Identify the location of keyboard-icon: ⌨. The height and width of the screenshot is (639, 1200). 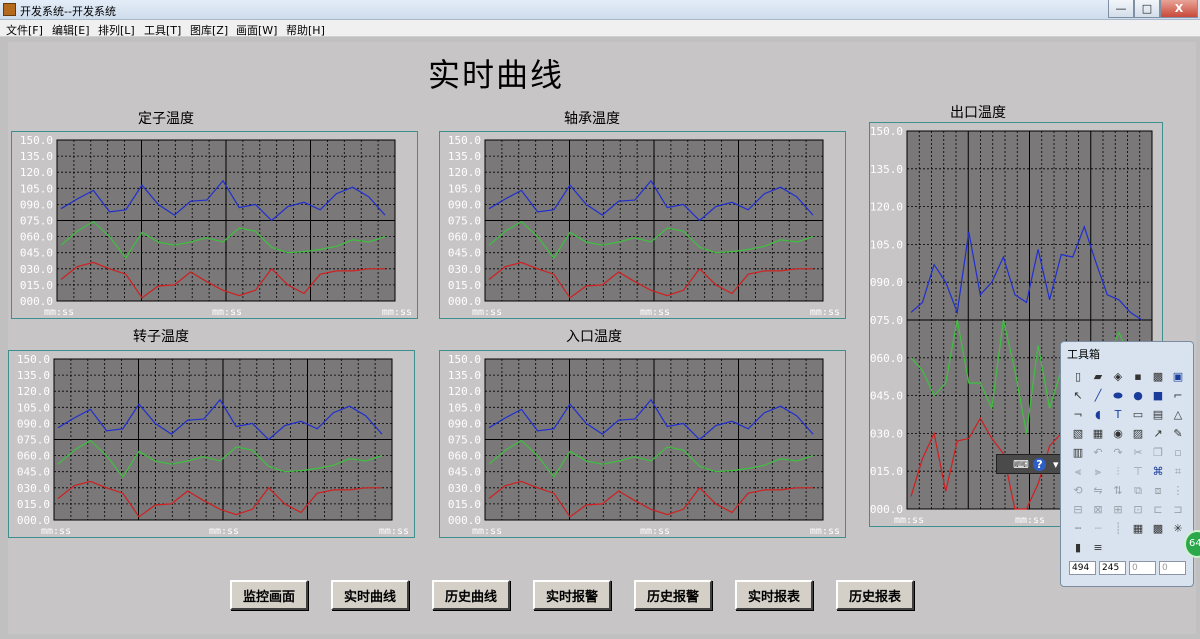
(1021, 464).